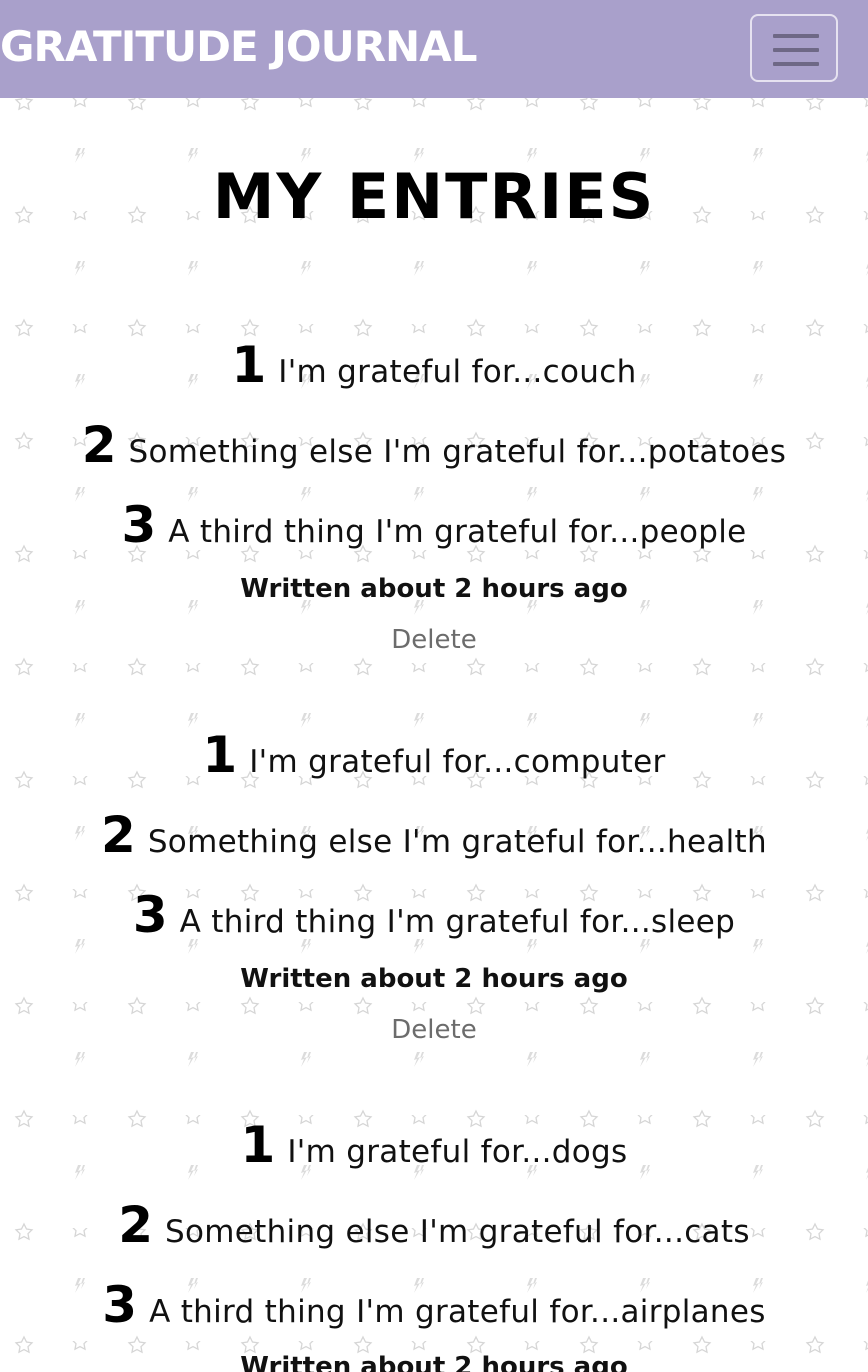 This screenshot has width=868, height=1372. I want to click on menu-toggle-button, so click(794, 48).